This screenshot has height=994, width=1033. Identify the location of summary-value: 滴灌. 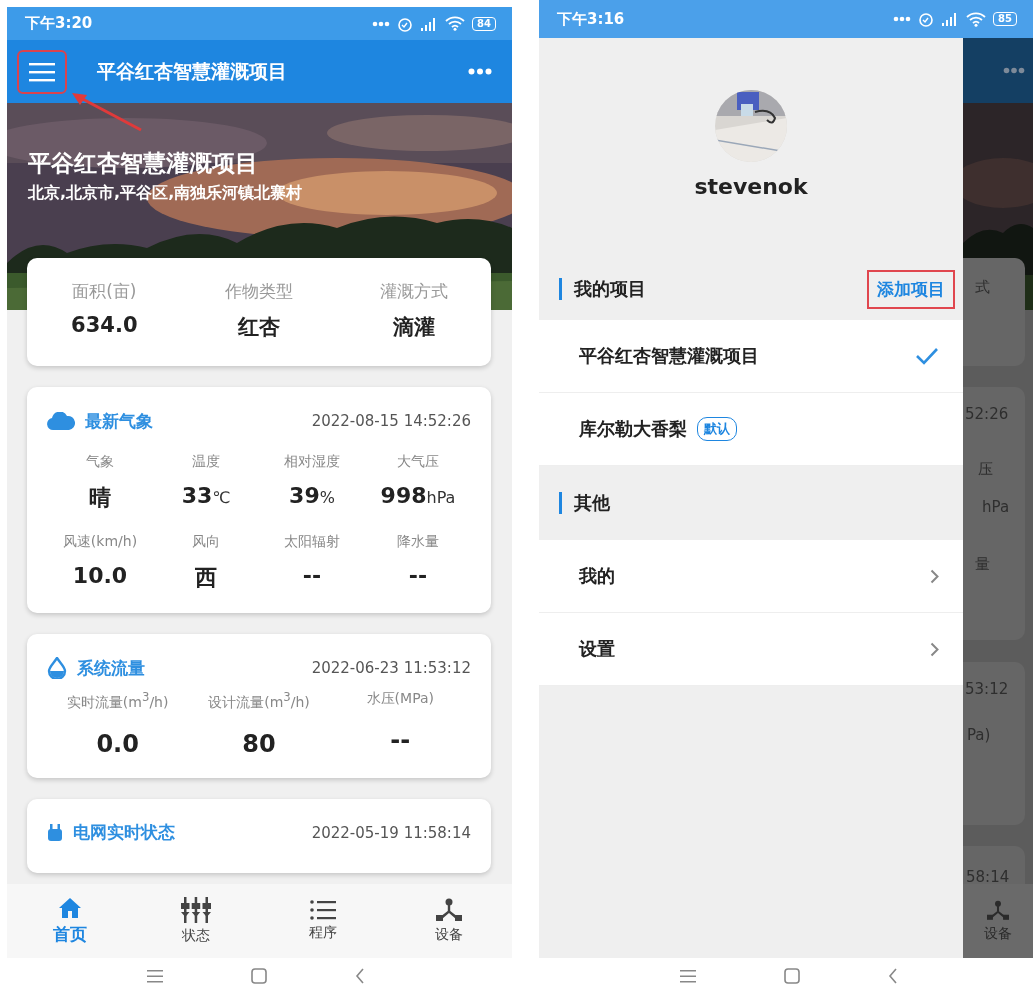
(413, 327).